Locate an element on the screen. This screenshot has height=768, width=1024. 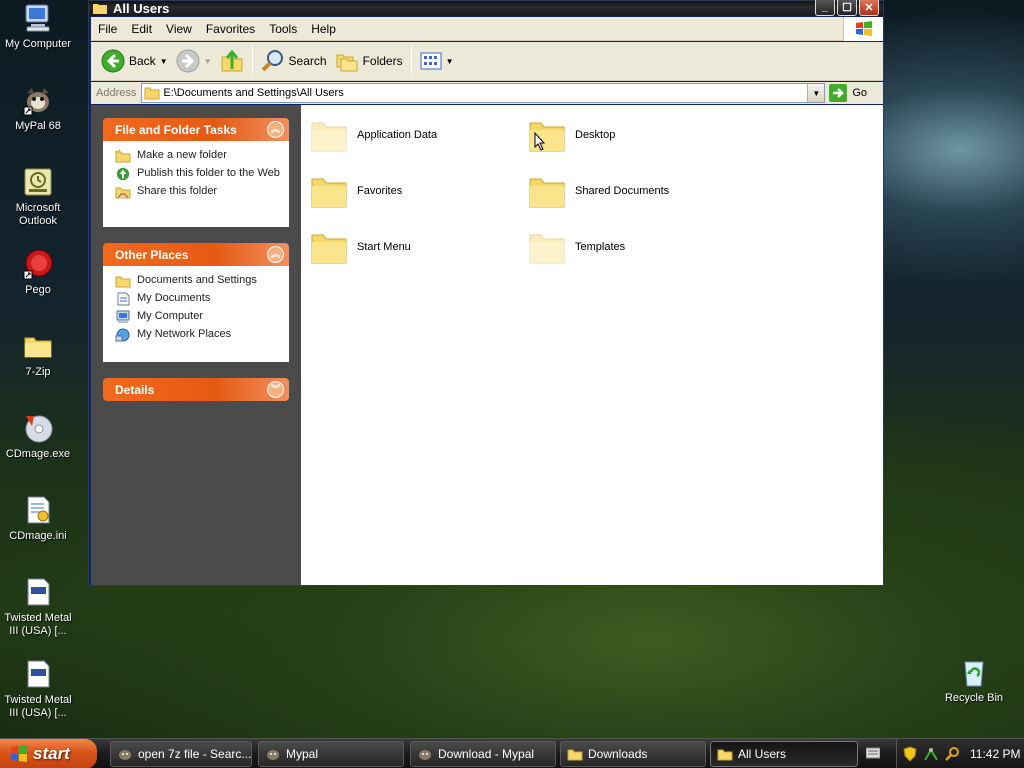
clock: 11:42 PM is located at coordinates (995, 754).